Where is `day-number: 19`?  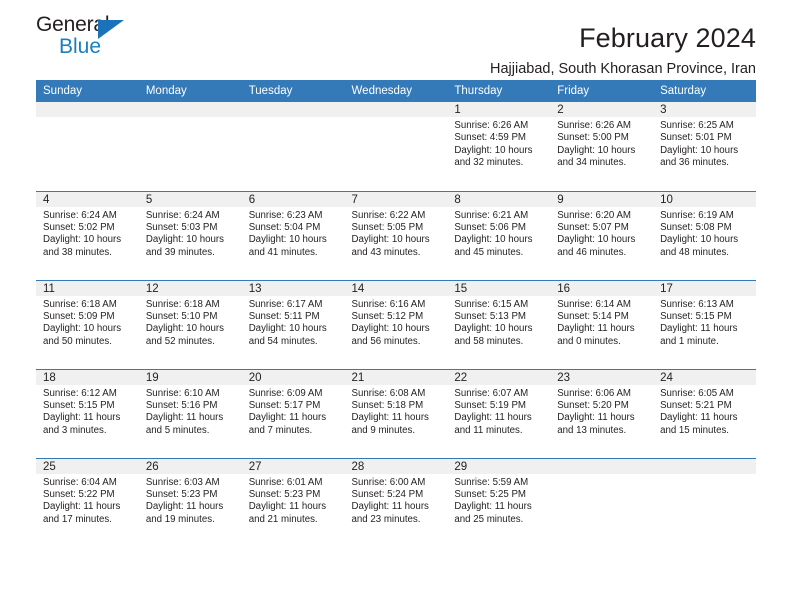 day-number: 19 is located at coordinates (190, 377).